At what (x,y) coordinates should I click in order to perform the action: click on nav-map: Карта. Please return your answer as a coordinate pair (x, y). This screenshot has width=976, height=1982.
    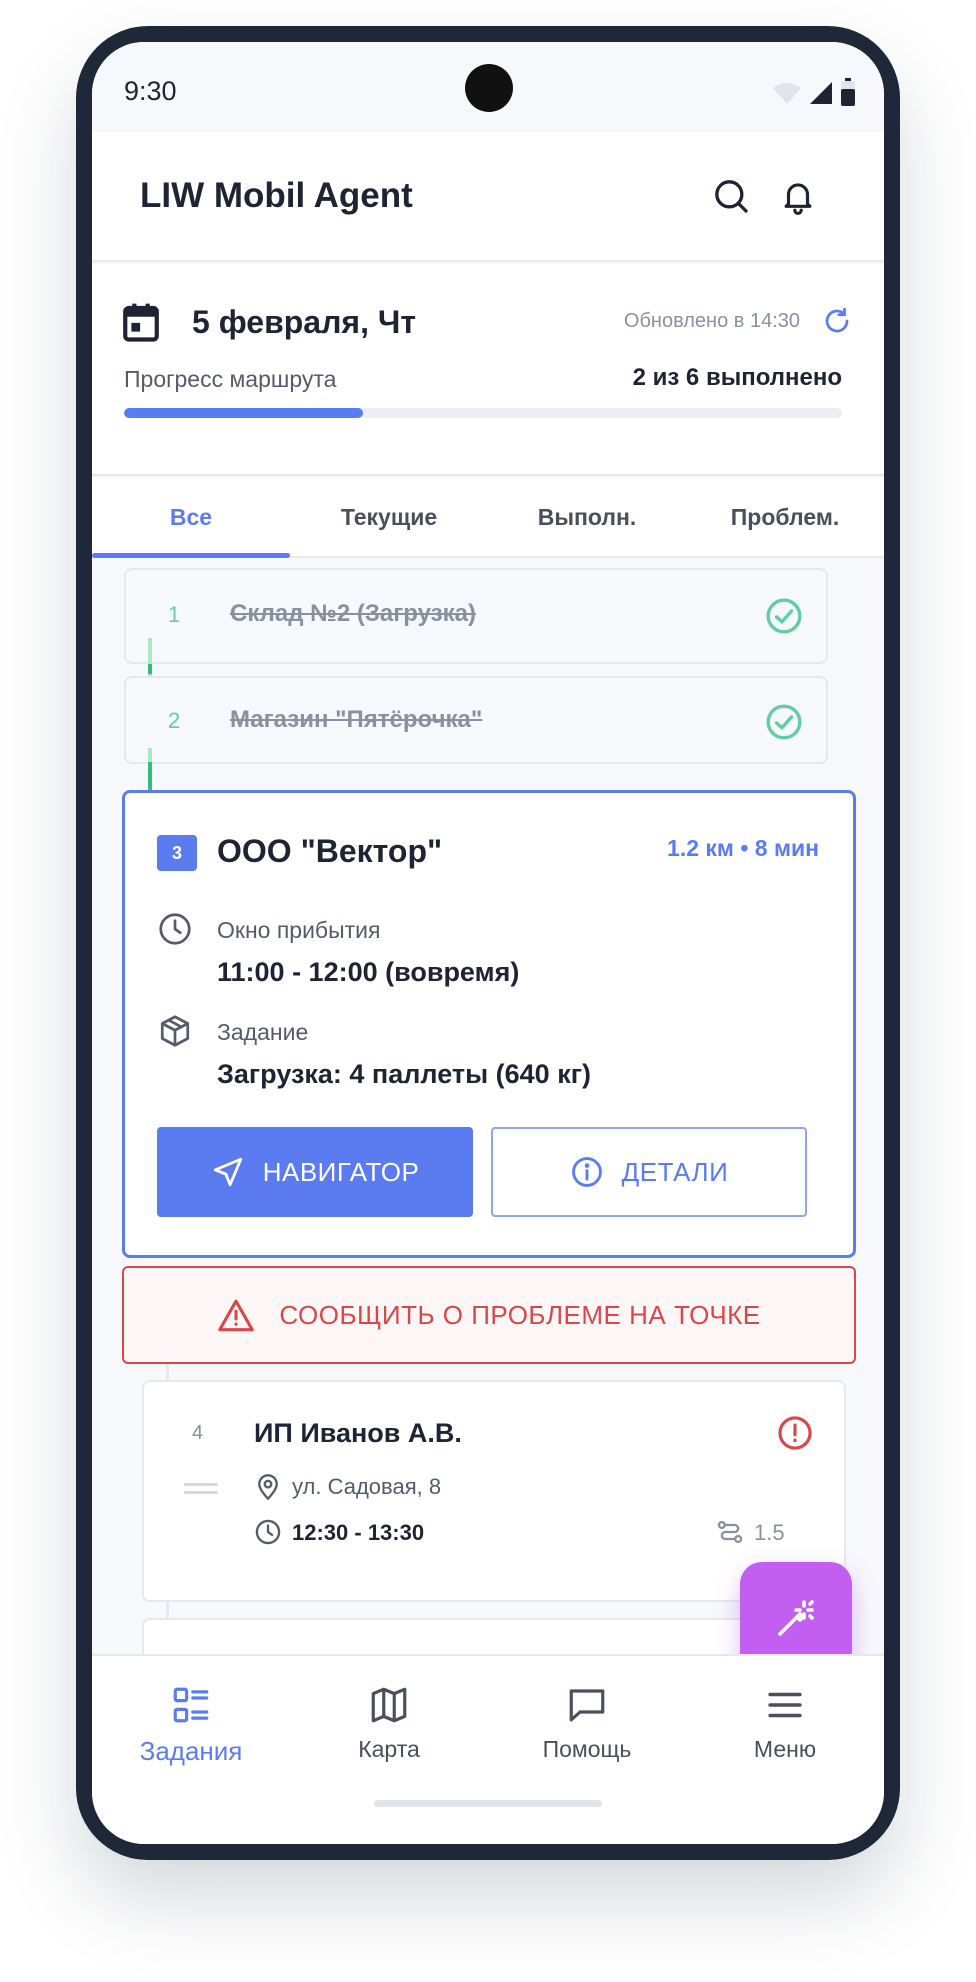
    Looking at the image, I should click on (389, 1723).